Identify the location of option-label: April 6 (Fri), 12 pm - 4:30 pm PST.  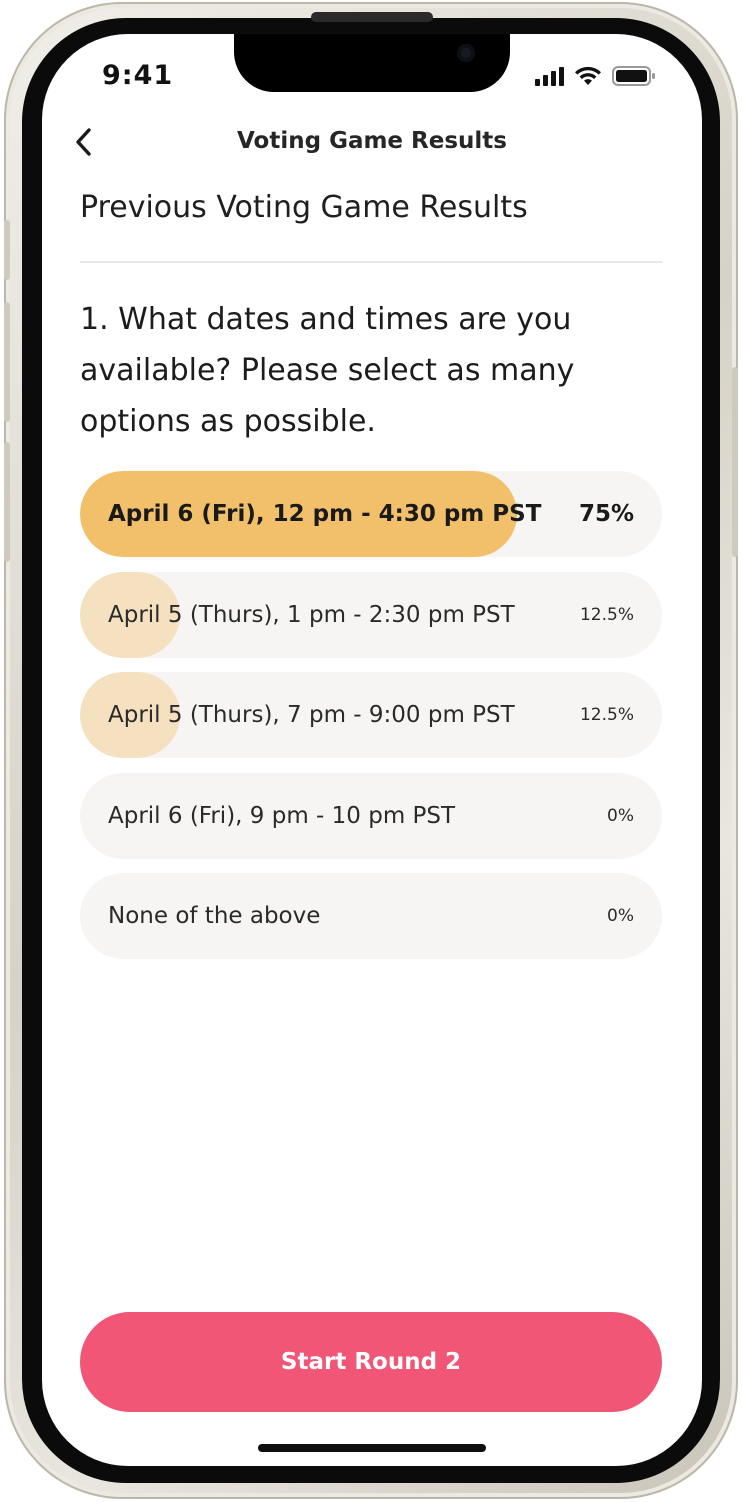
(325, 514).